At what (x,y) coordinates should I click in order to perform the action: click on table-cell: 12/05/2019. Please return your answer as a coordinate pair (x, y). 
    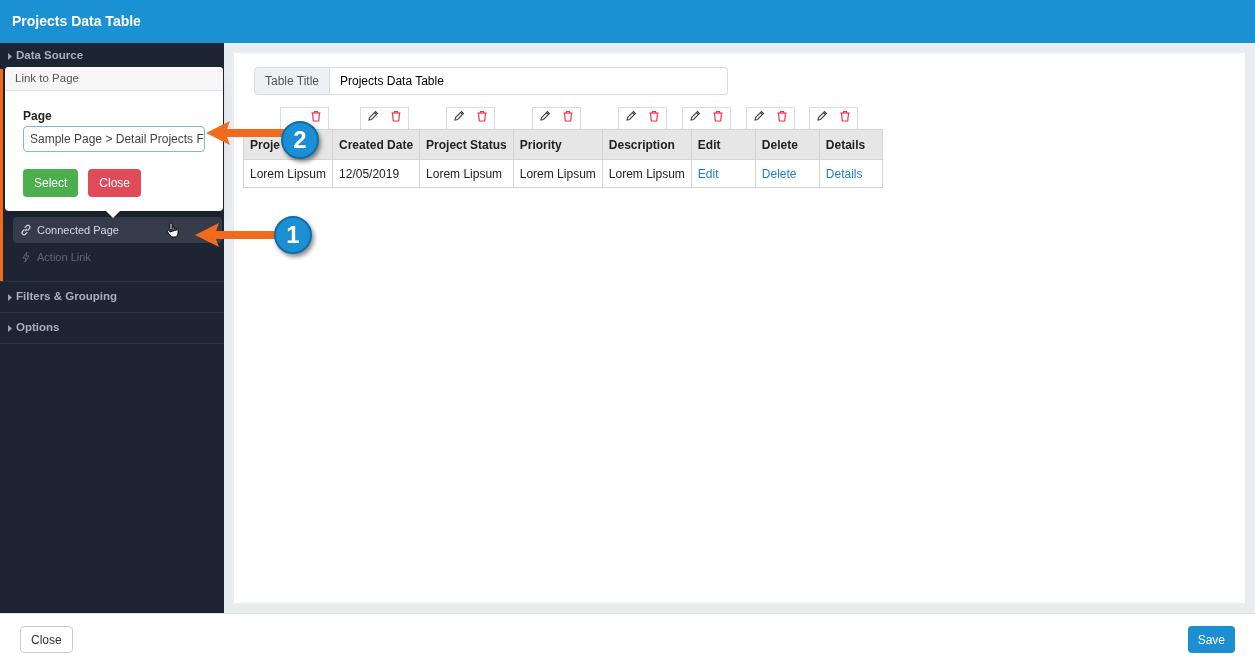
    Looking at the image, I should click on (376, 173).